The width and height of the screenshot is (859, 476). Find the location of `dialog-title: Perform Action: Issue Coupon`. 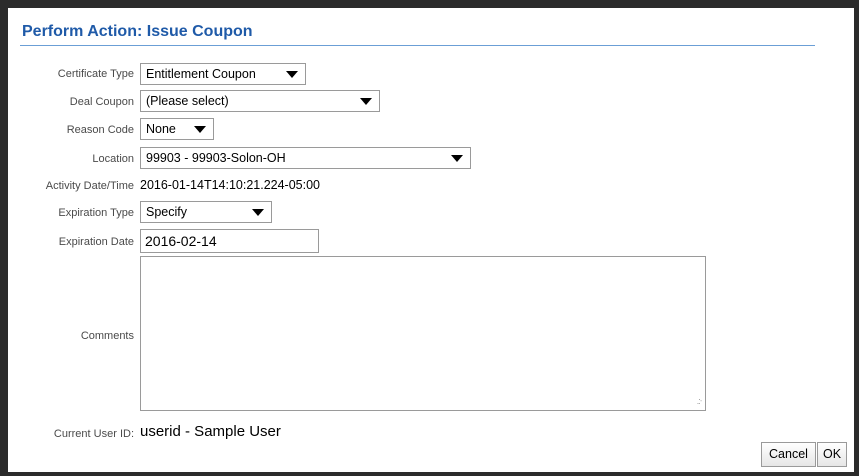

dialog-title: Perform Action: Issue Coupon is located at coordinates (137, 31).